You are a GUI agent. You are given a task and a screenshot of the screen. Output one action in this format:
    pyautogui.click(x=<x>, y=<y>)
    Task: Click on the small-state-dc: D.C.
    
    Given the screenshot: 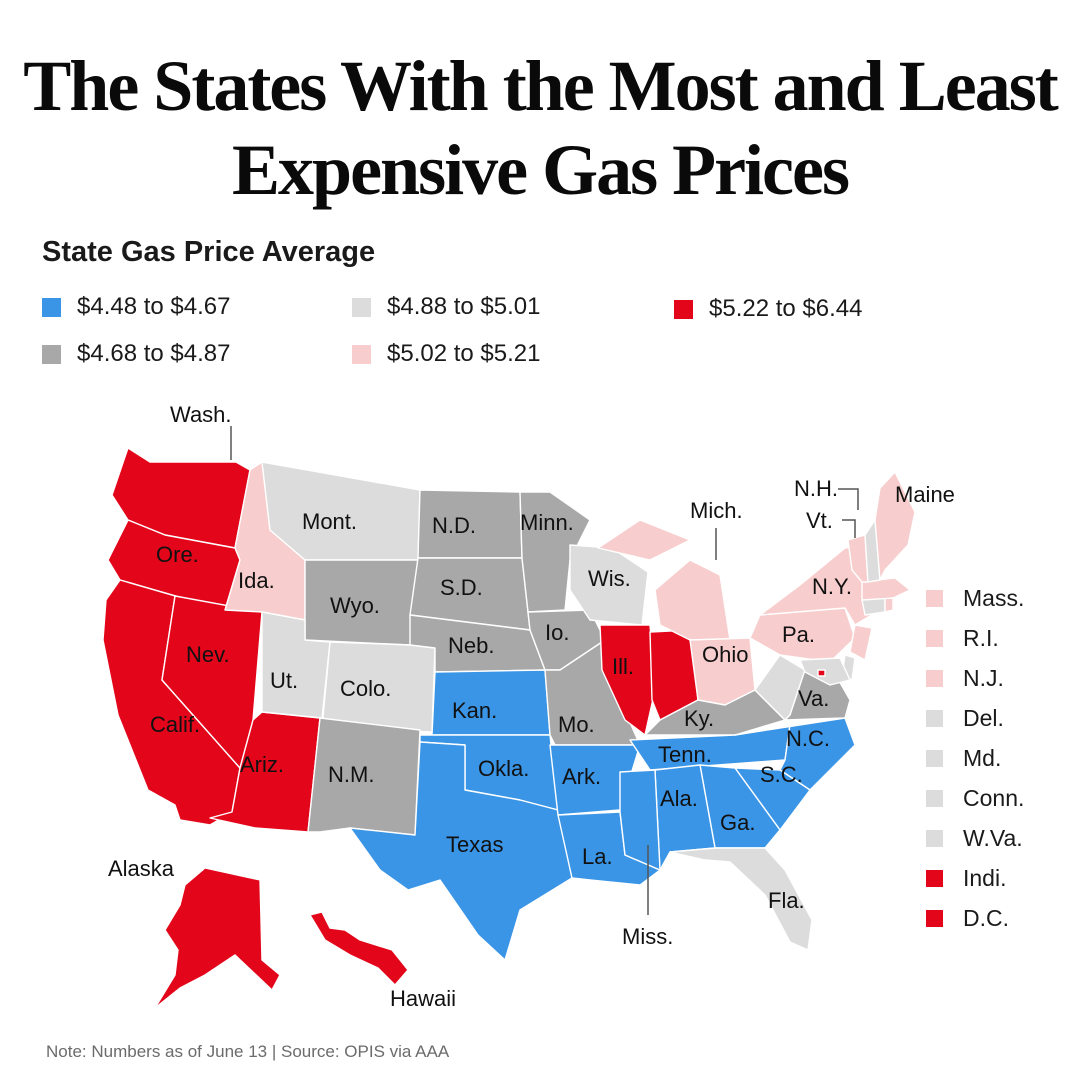 What is the action you would take?
    pyautogui.click(x=967, y=918)
    